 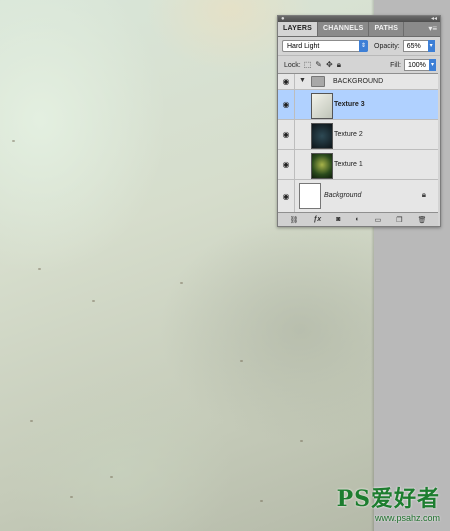 I want to click on lock-icons: ⬚ ✎ ✥ 🔒︎, so click(x=324, y=65).